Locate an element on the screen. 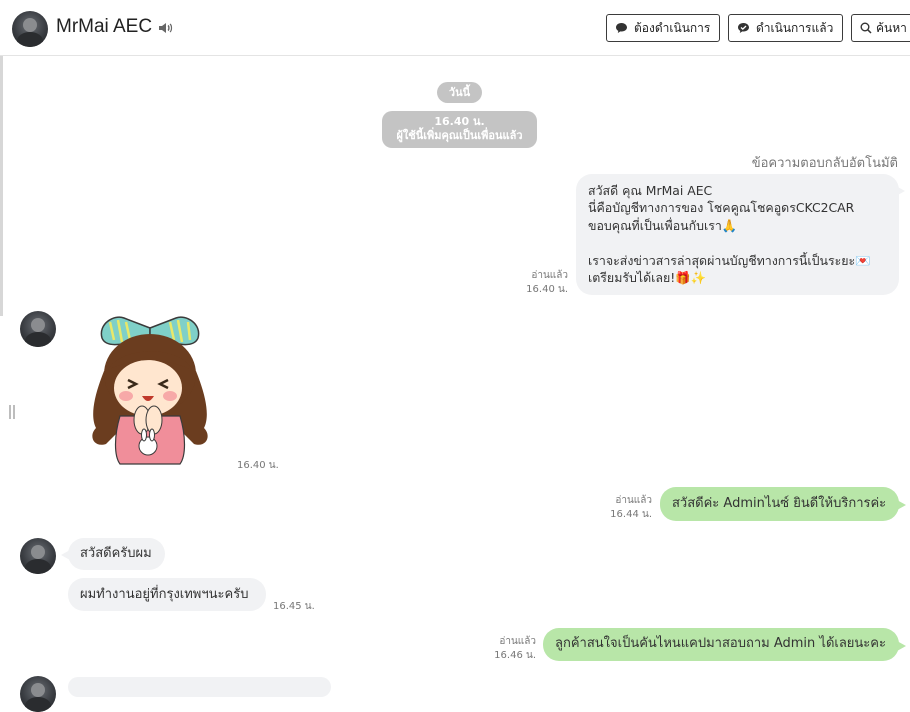 This screenshot has height=712, width=910. message-meta: อ่านแล้ว 16.44 น. is located at coordinates (624, 507).